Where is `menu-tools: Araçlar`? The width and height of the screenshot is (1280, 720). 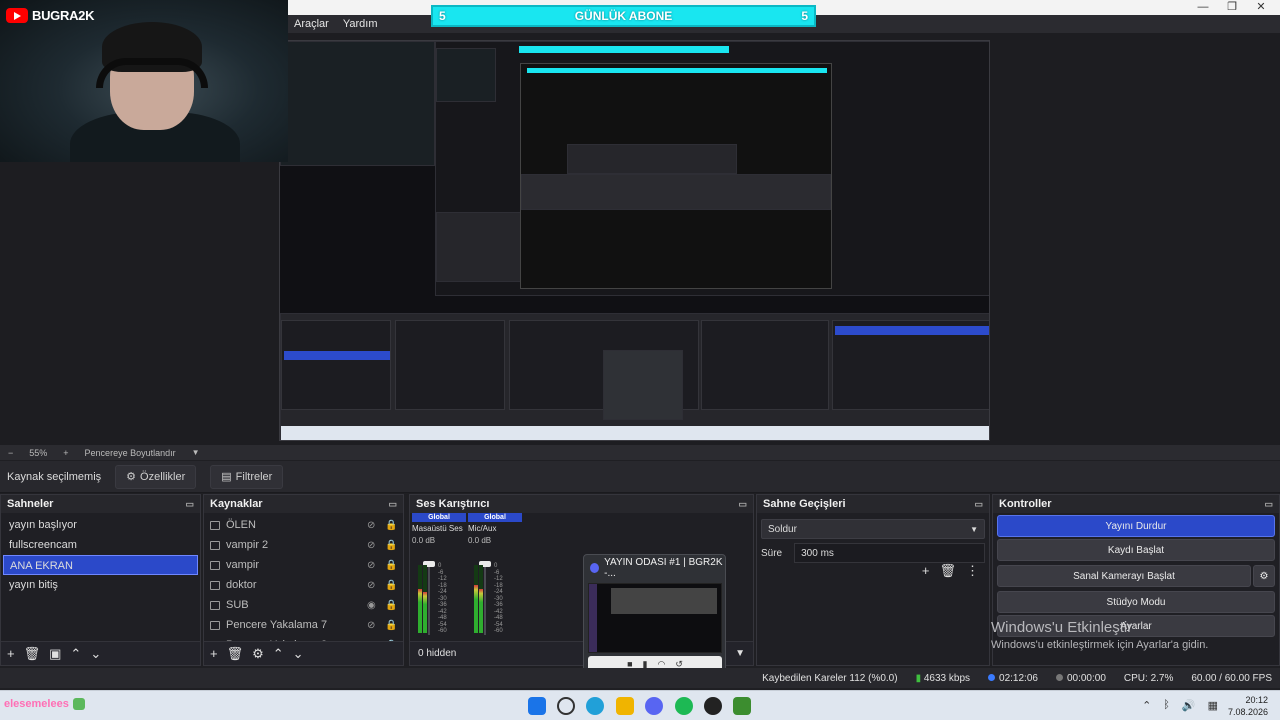
menu-tools: Araçlar is located at coordinates (311, 24).